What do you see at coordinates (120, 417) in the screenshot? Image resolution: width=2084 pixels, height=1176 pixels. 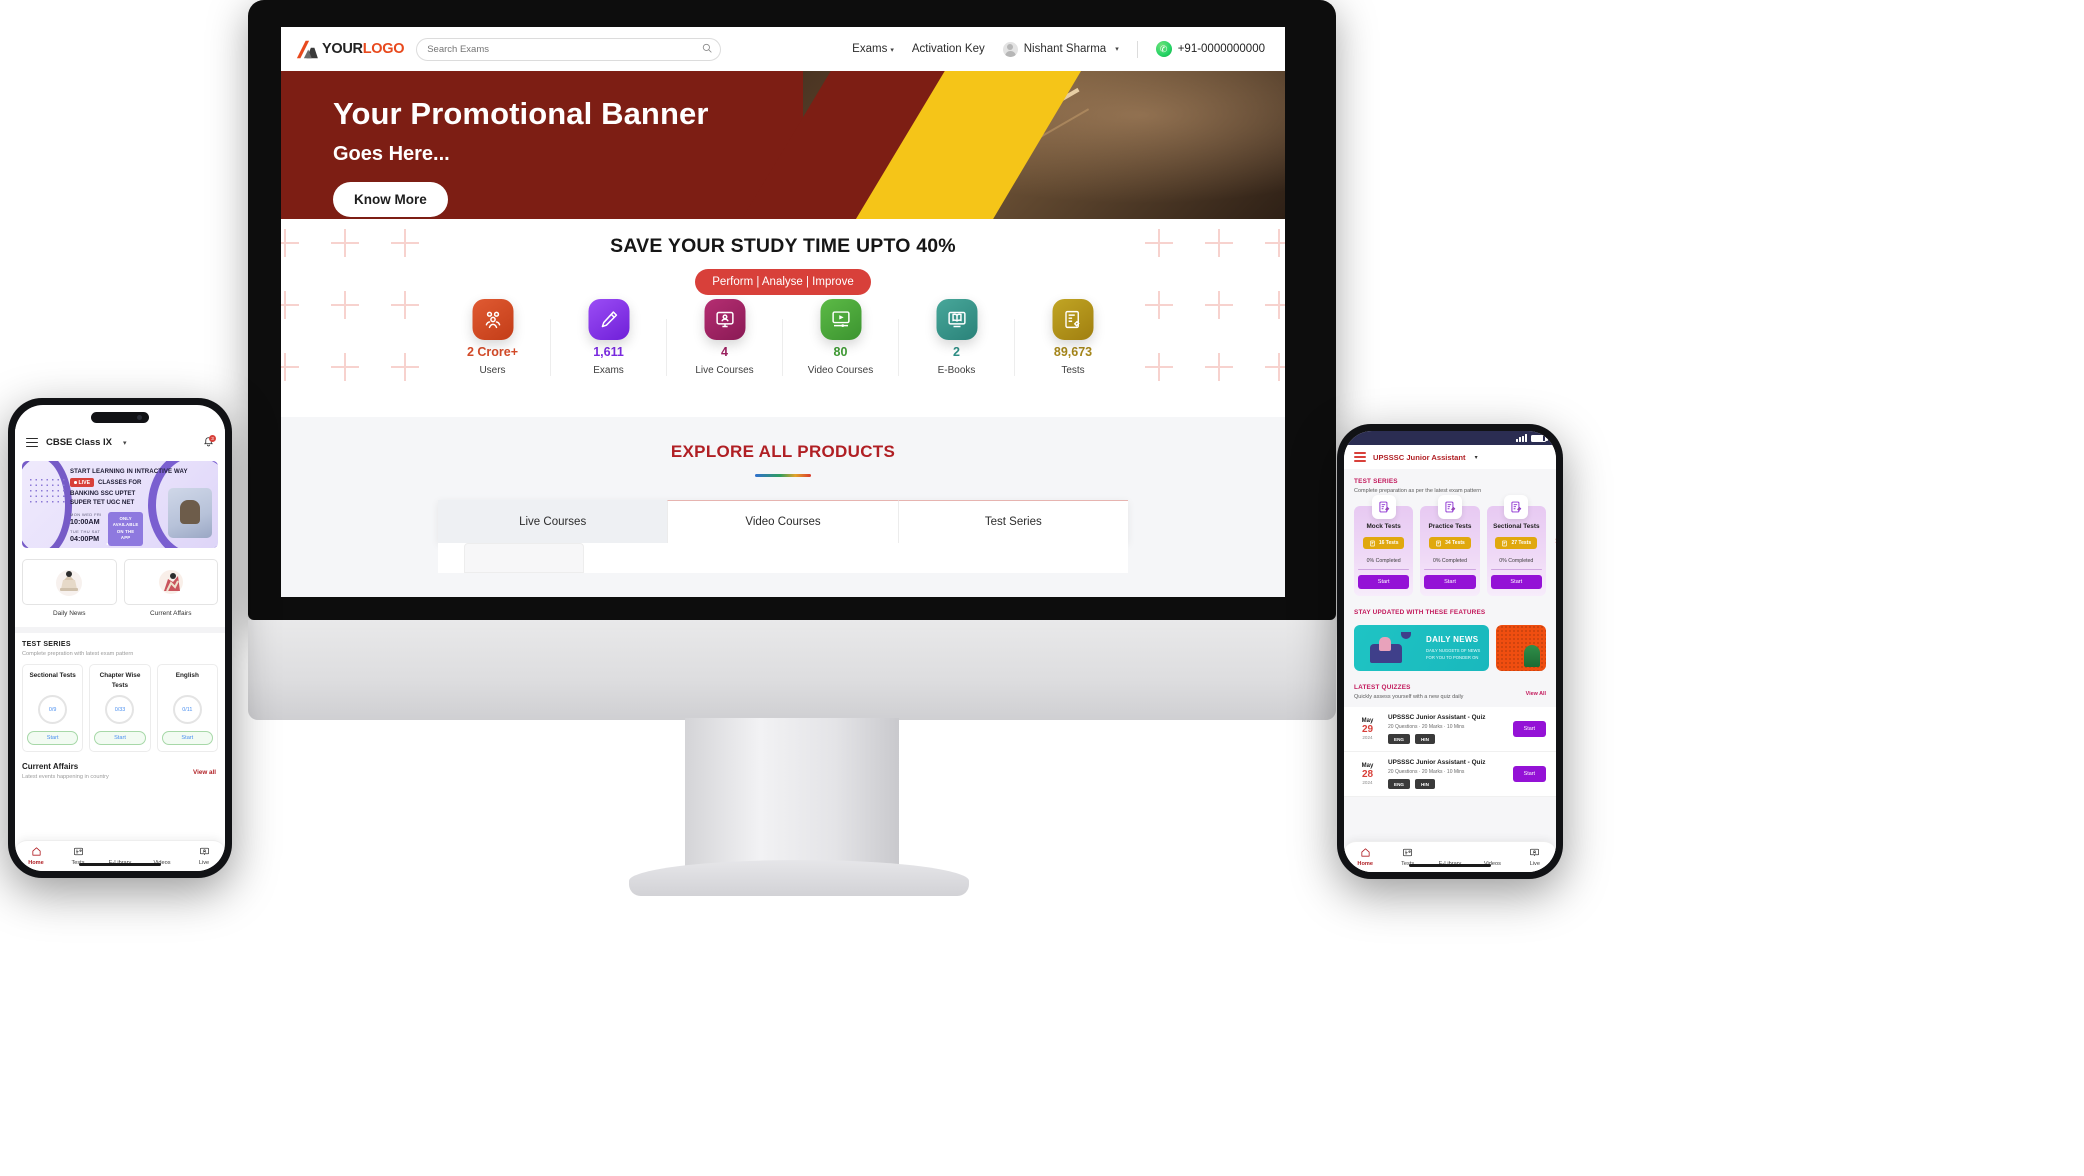 I see `phone-notch` at bounding box center [120, 417].